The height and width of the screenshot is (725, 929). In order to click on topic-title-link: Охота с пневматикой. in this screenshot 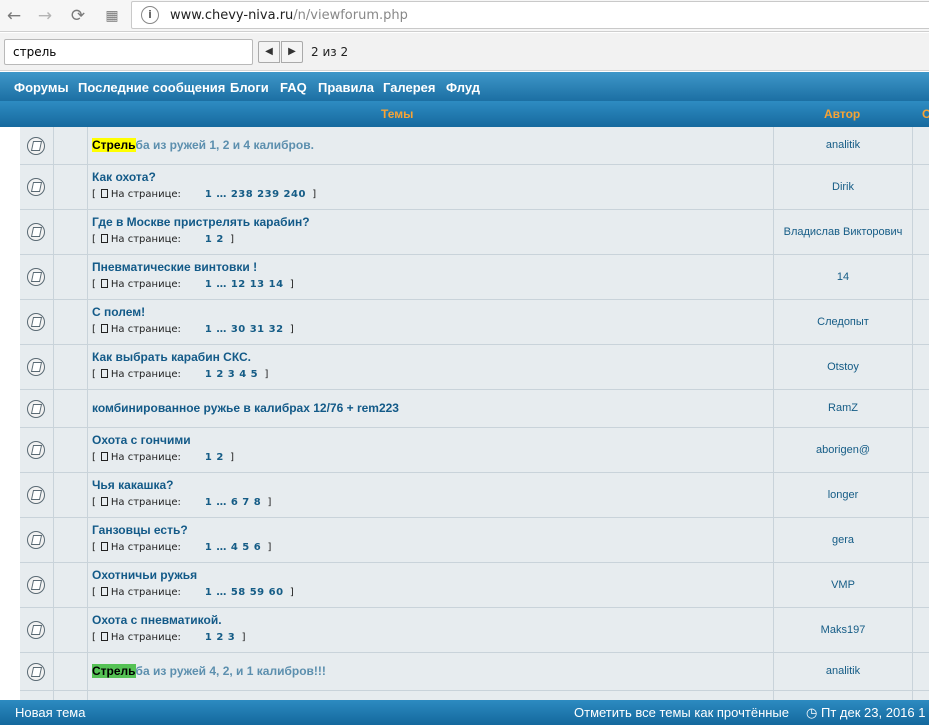, I will do `click(157, 620)`.